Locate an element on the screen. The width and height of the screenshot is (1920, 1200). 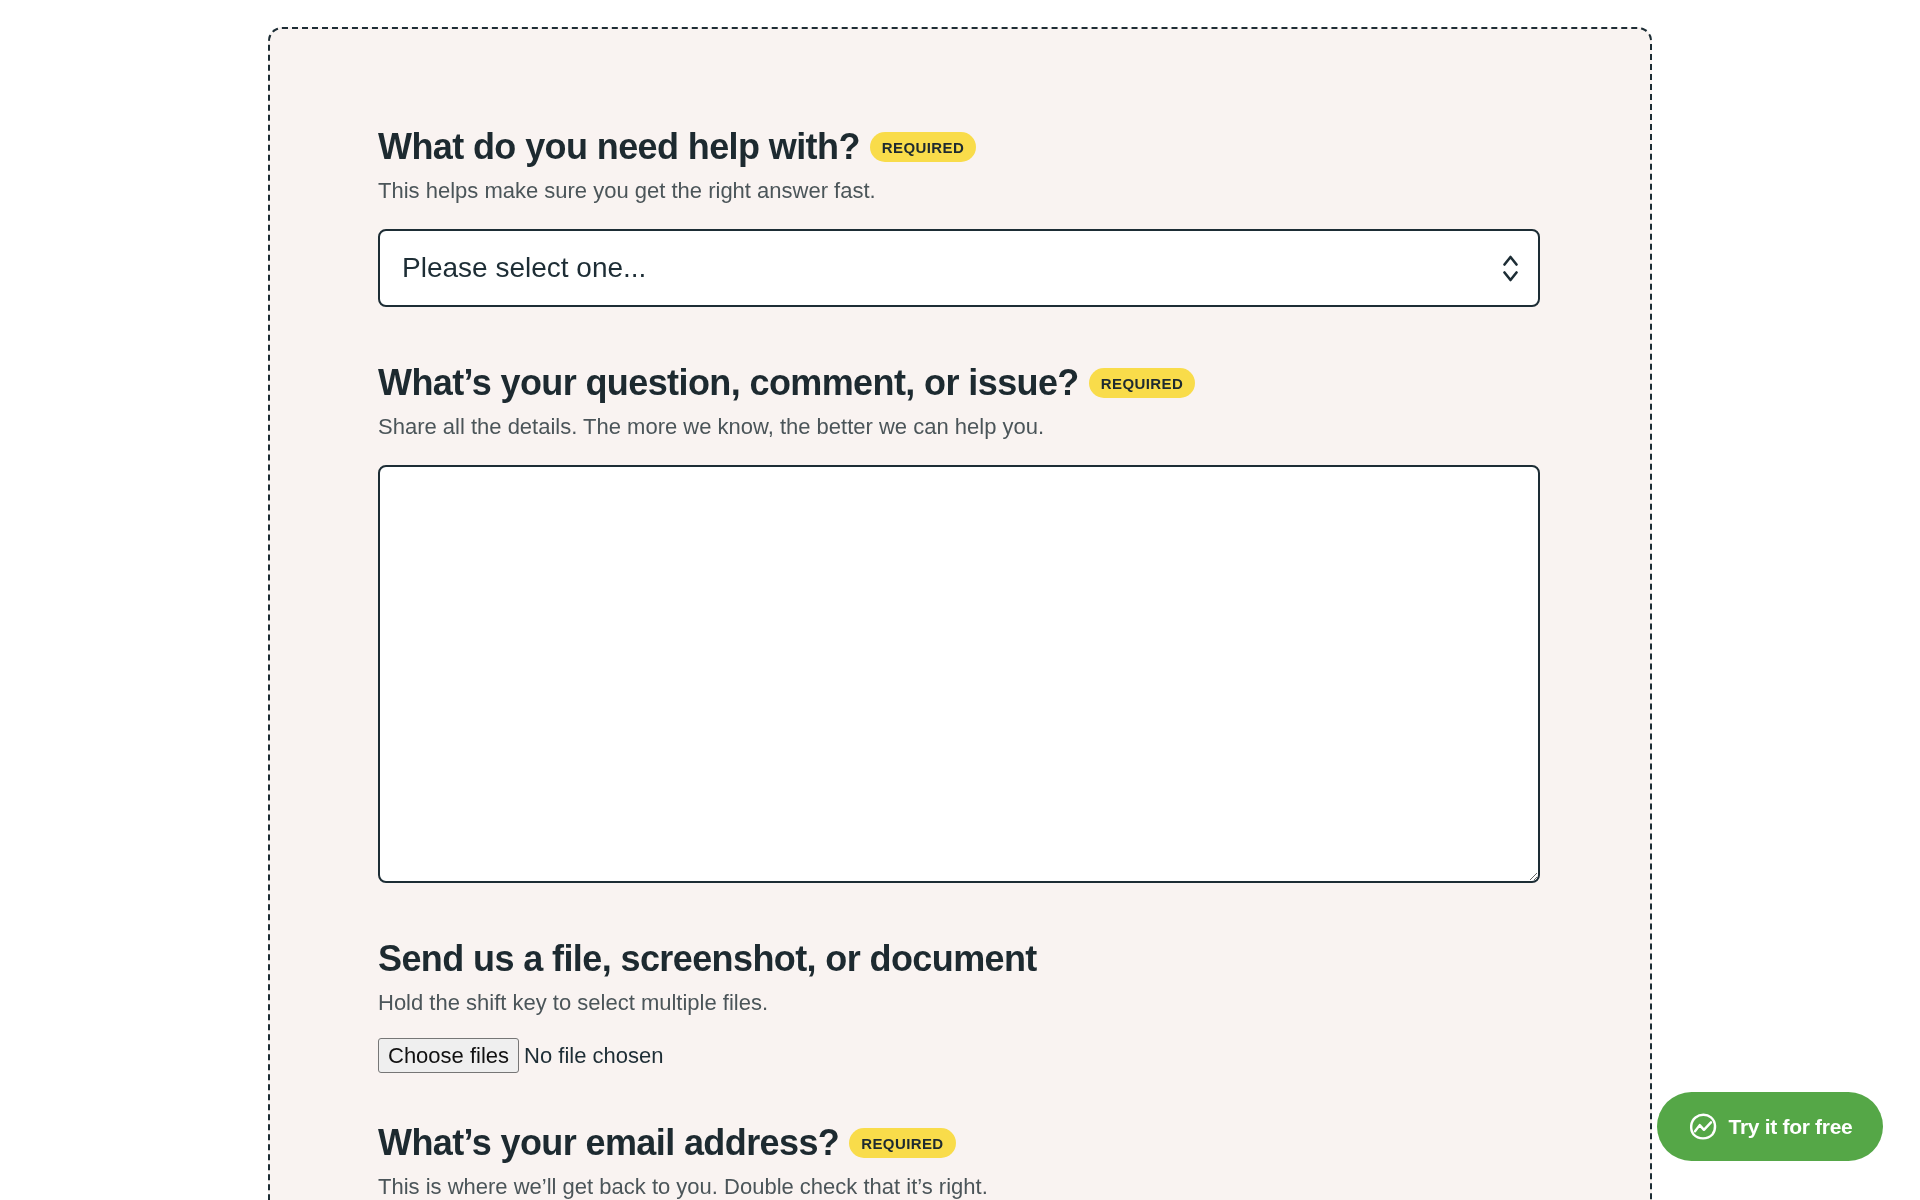
field-heading: What’s your email address? is located at coordinates (609, 1143).